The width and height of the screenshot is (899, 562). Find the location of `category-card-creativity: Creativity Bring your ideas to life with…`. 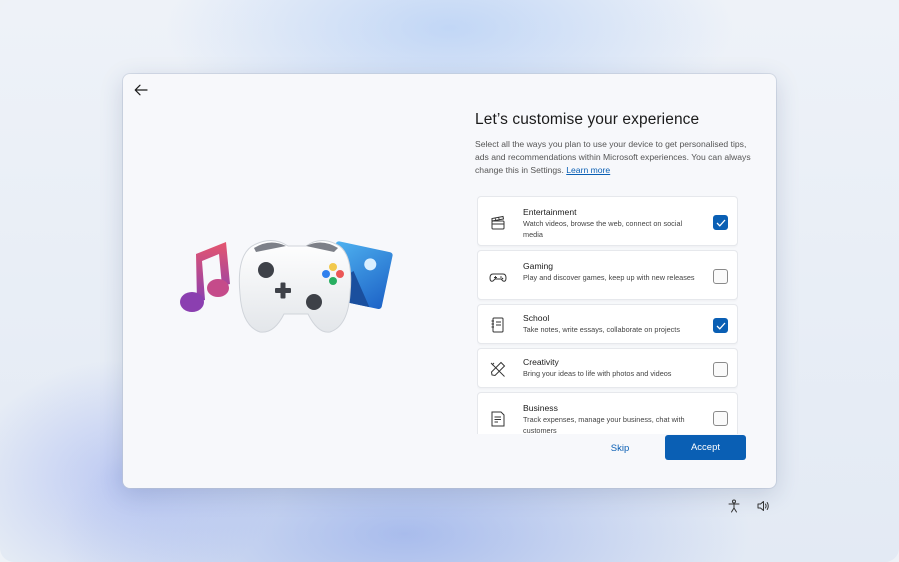

category-card-creativity: Creativity Bring your ideas to life with… is located at coordinates (607, 368).